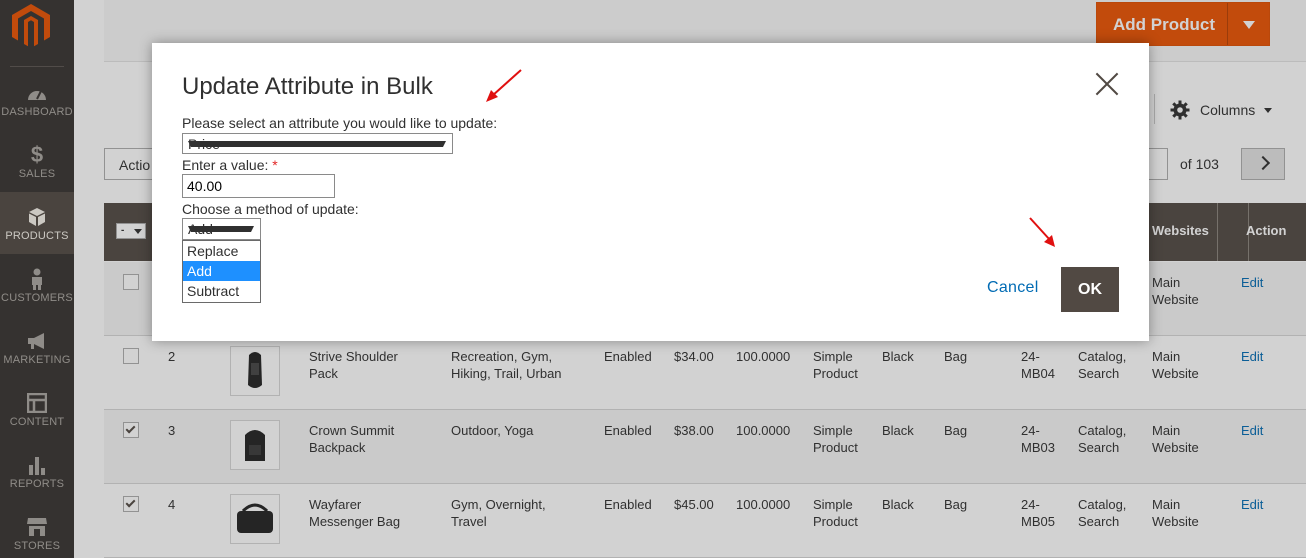  Describe the element at coordinates (225, 165) in the screenshot. I see `value-label-text: Enter a value:` at that location.